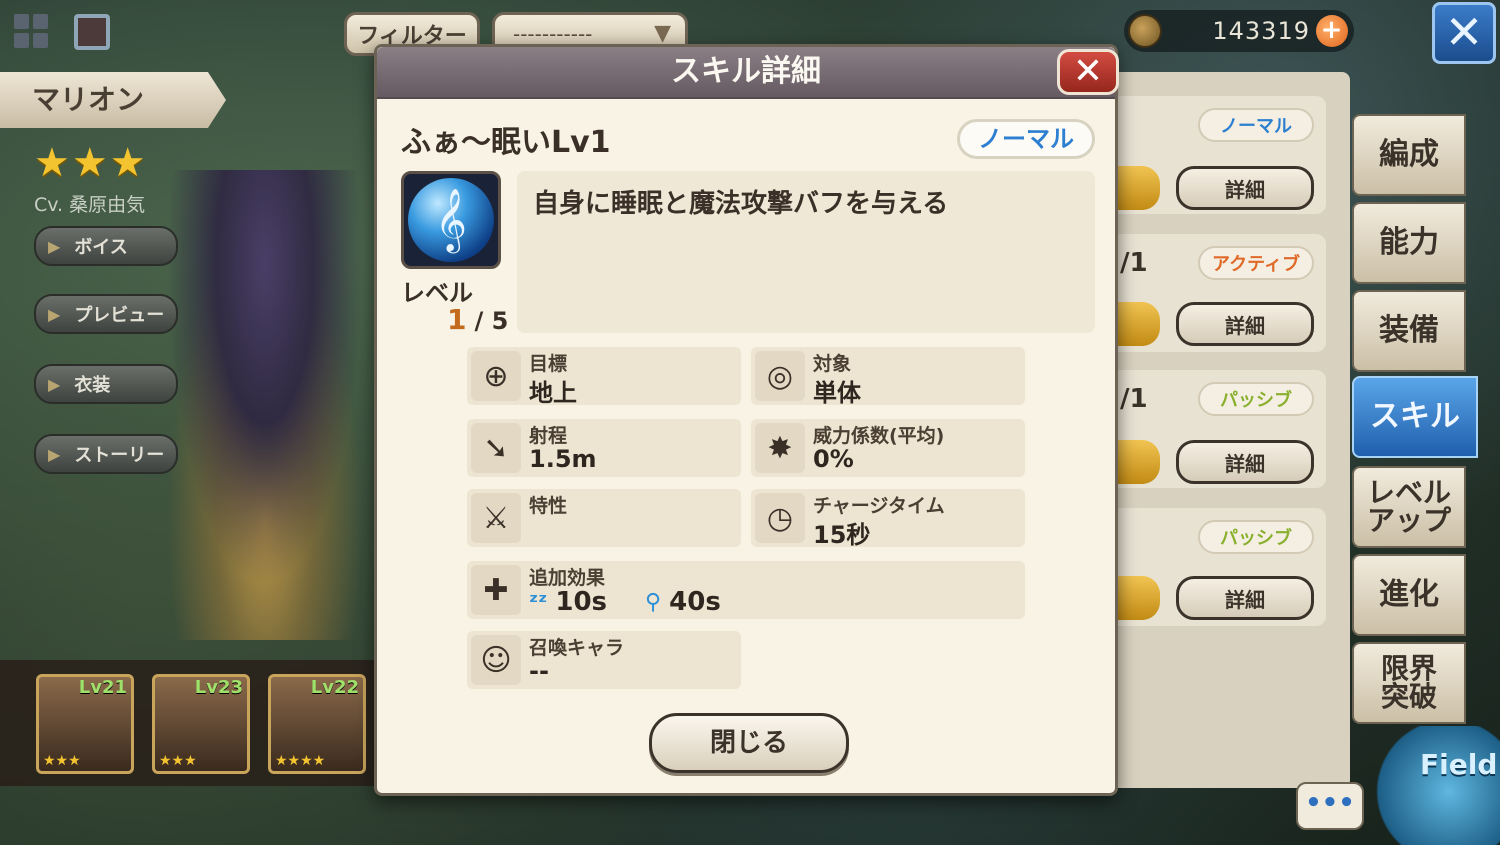  What do you see at coordinates (1256, 125) in the screenshot?
I see `skill-type-pill: ノーマル` at bounding box center [1256, 125].